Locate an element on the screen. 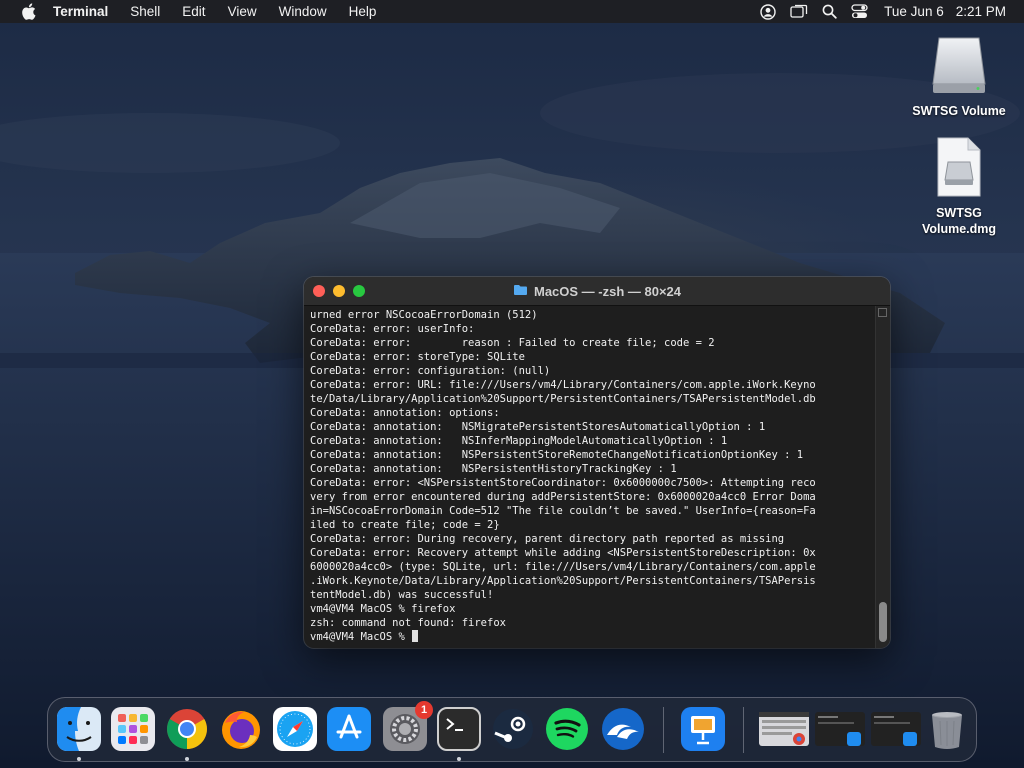 The image size is (1024, 768). terminal-line: vm4@VM4 MacOS % firefox is located at coordinates (383, 609).